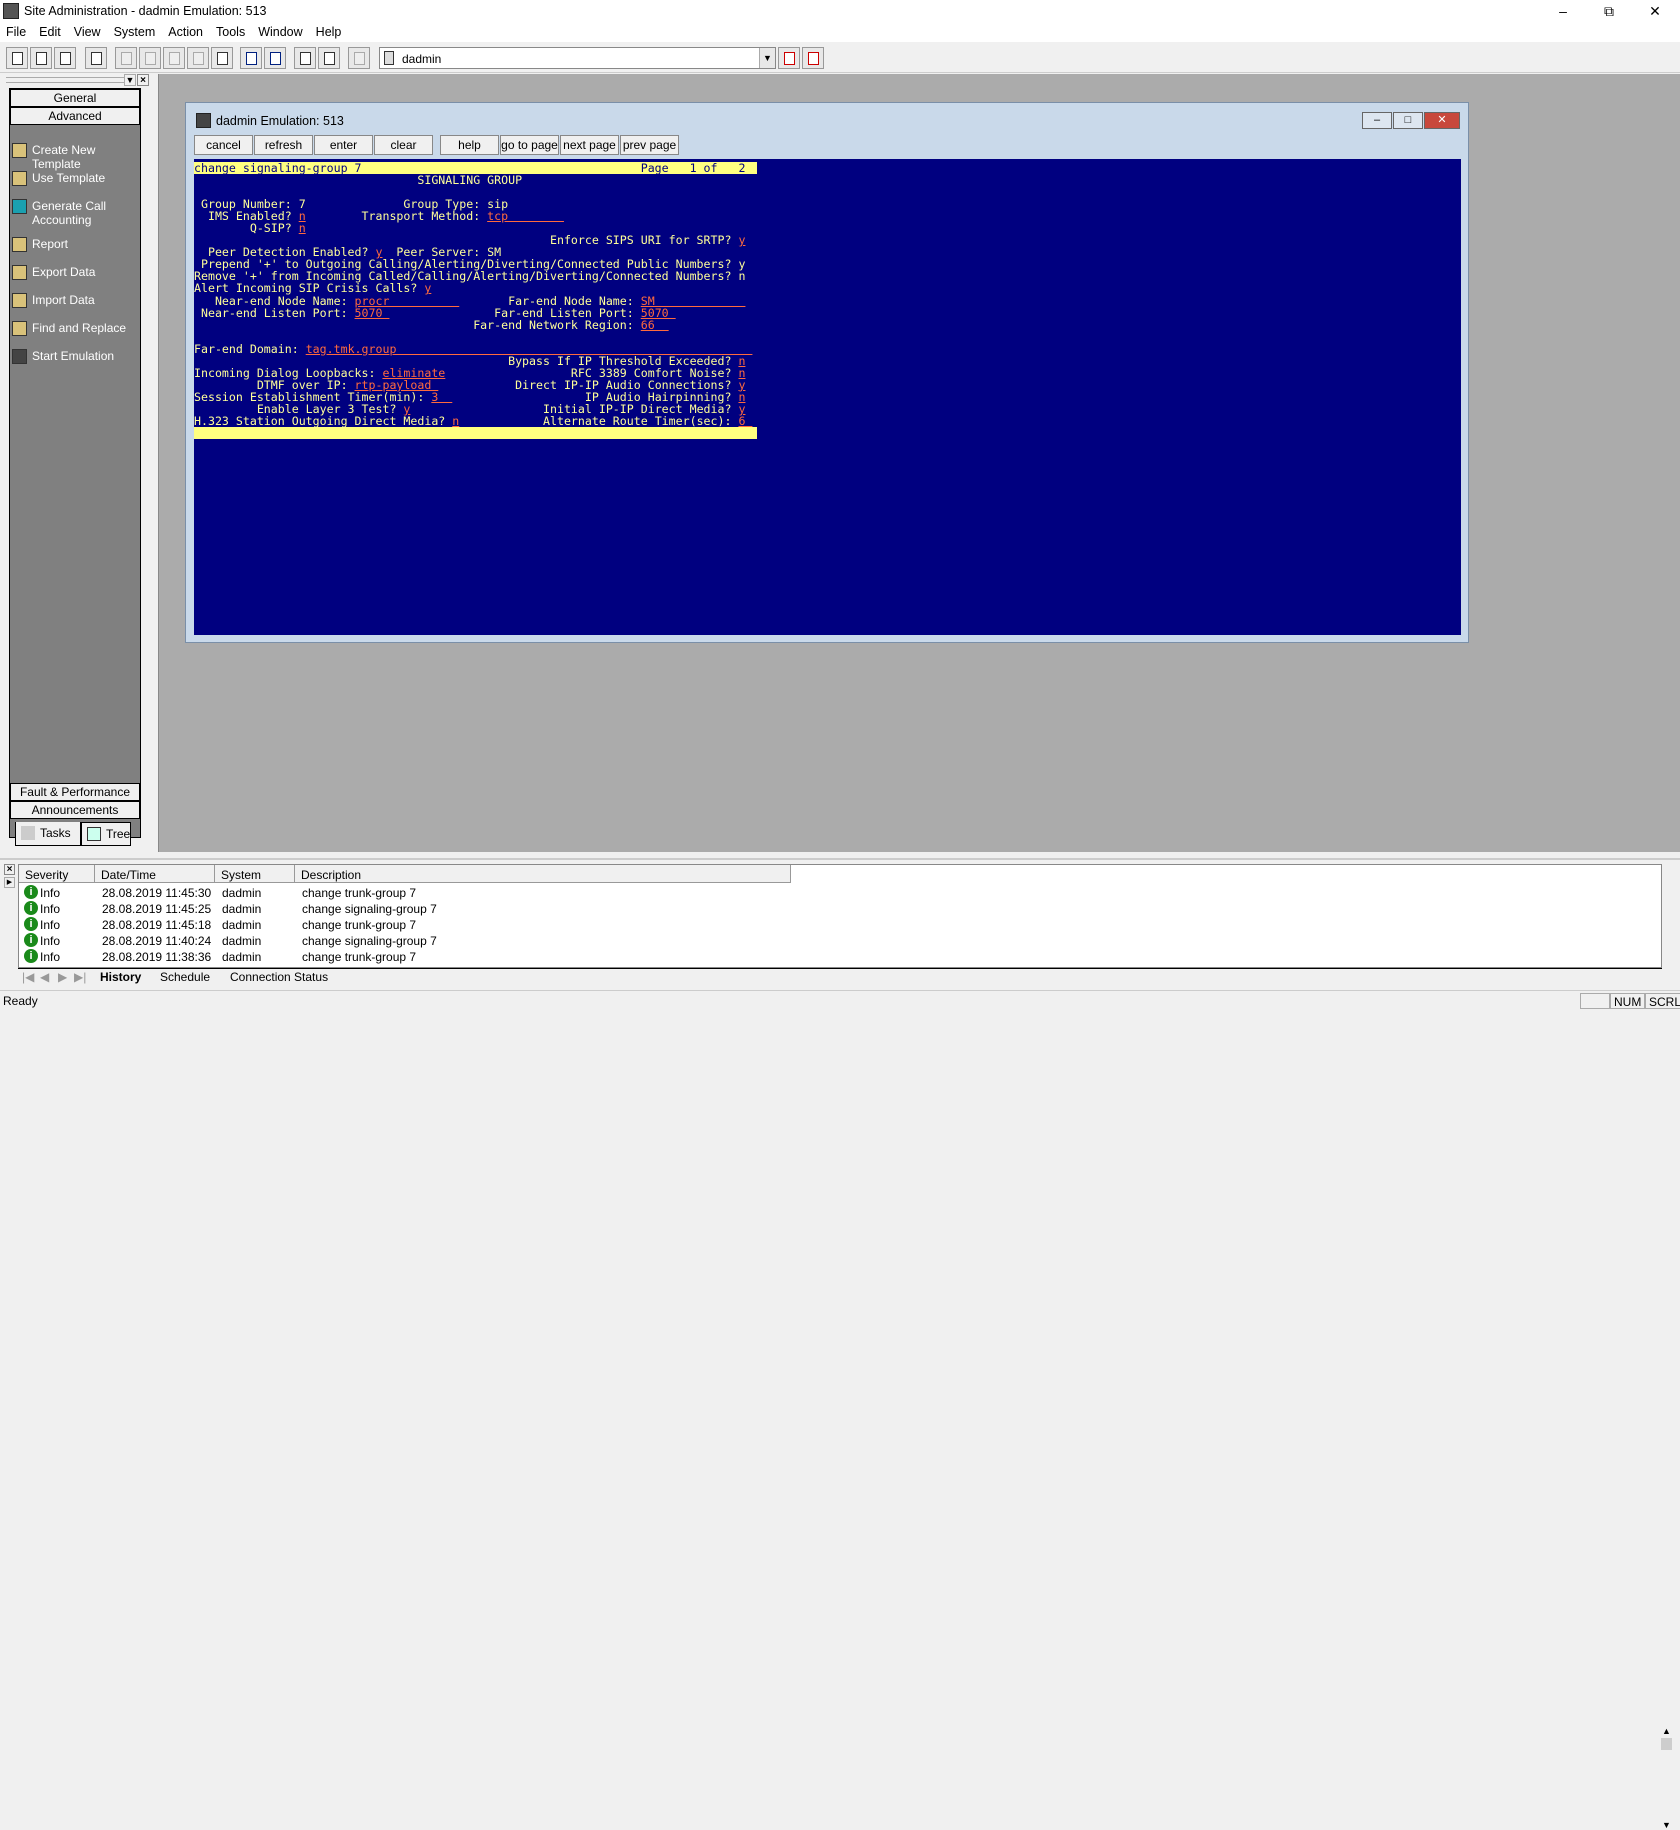 The height and width of the screenshot is (1830, 1680). I want to click on task-report: Report, so click(76, 244).